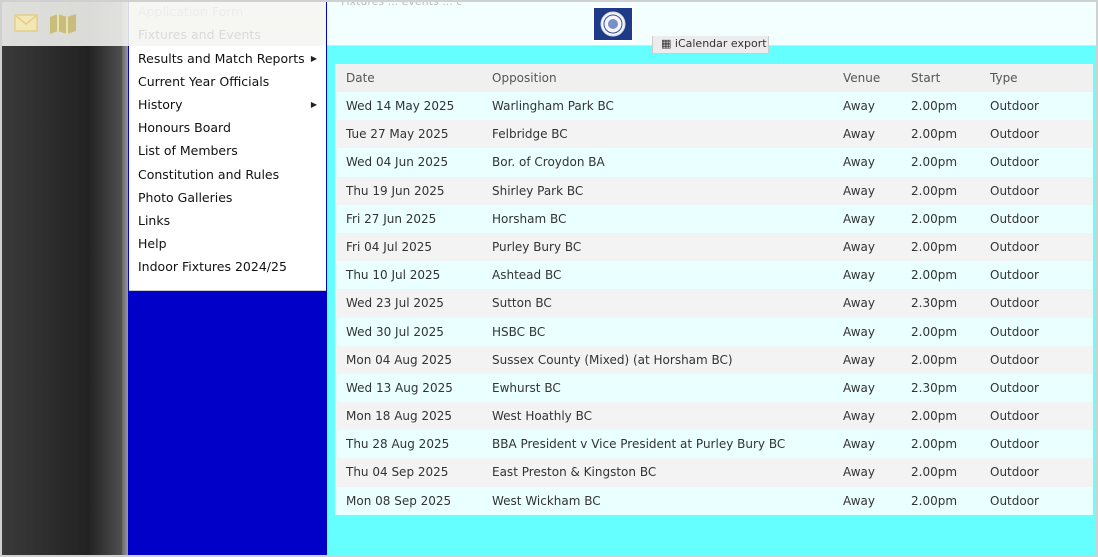 The height and width of the screenshot is (557, 1098). I want to click on menu-item-label: Current Year Officials, so click(204, 81).